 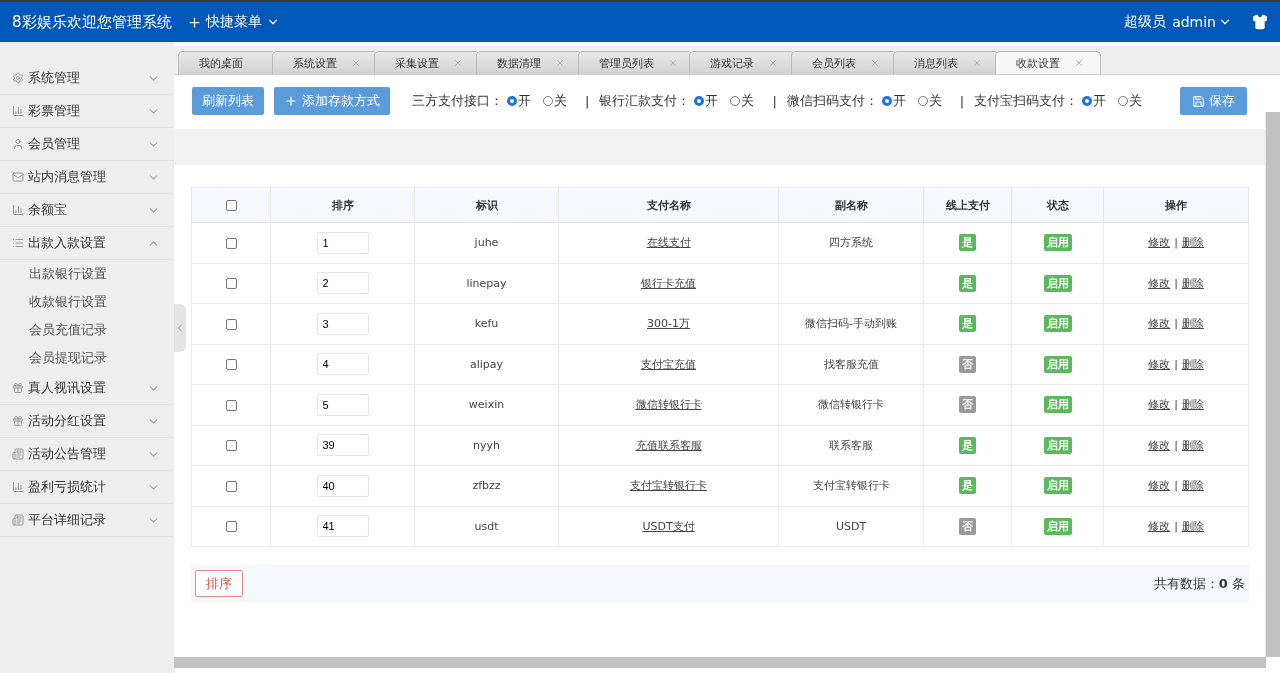 What do you see at coordinates (87, 487) in the screenshot?
I see `sidebar-item: 盈利亏损统计` at bounding box center [87, 487].